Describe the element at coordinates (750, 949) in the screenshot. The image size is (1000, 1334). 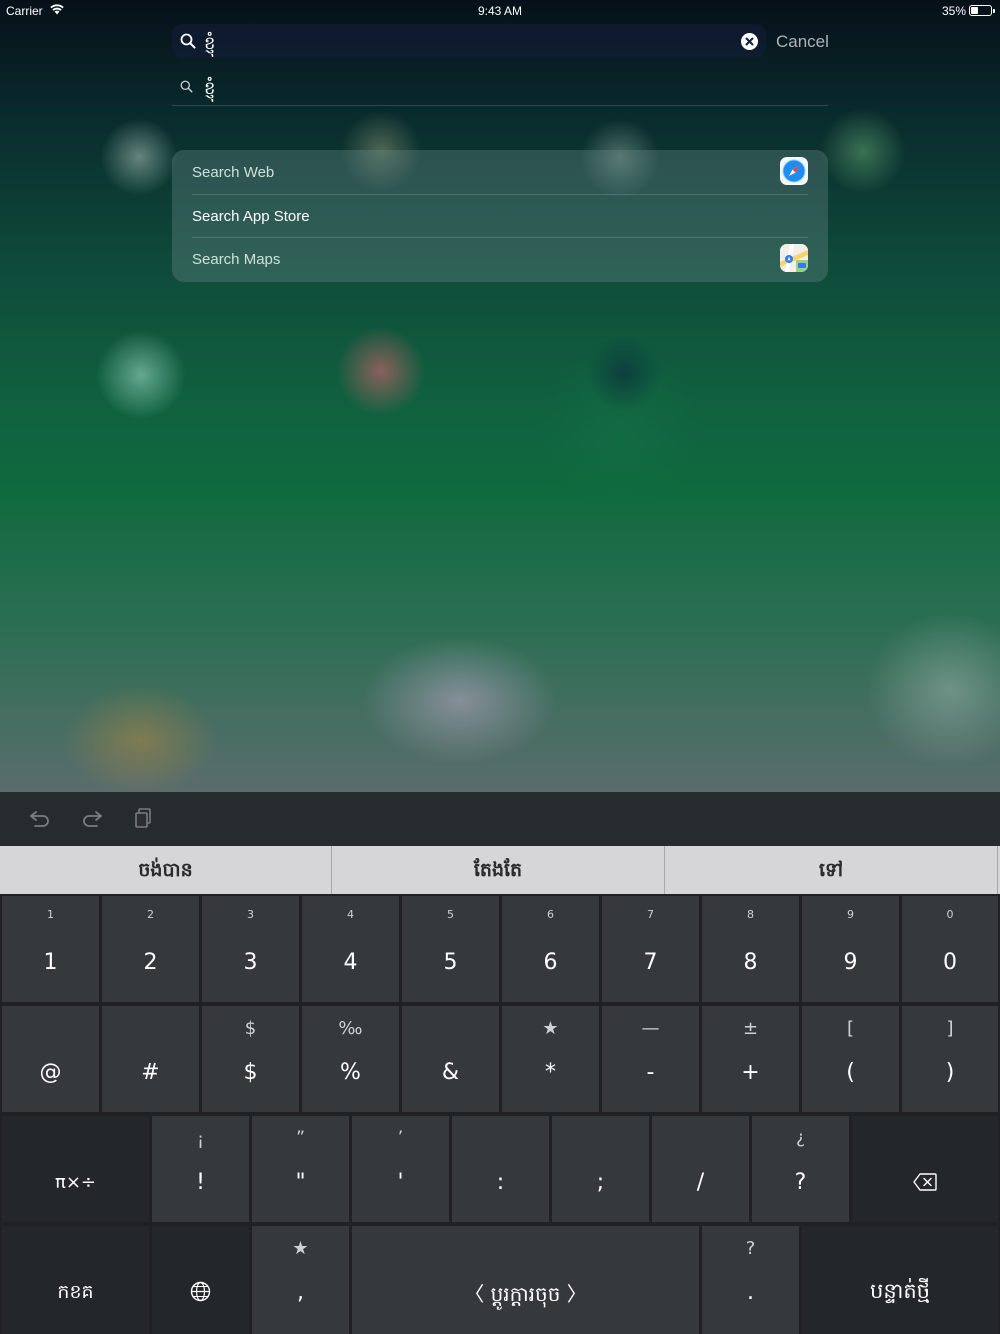
I see `key: 88` at that location.